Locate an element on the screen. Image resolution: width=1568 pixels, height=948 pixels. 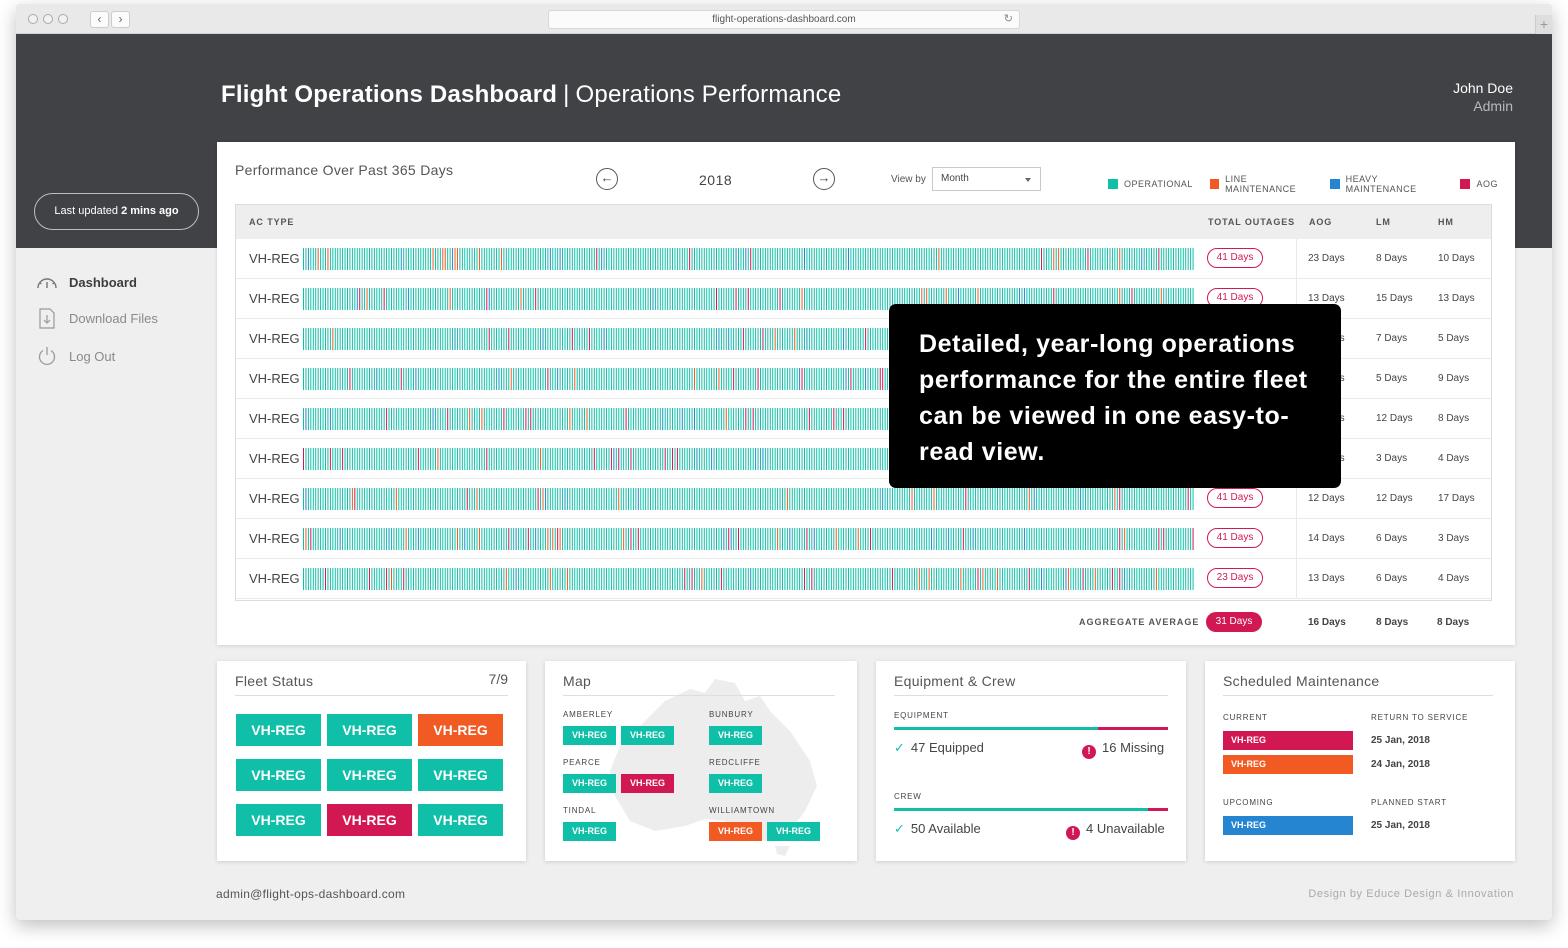
user-menu: John Doe Admin is located at coordinates (1483, 97).